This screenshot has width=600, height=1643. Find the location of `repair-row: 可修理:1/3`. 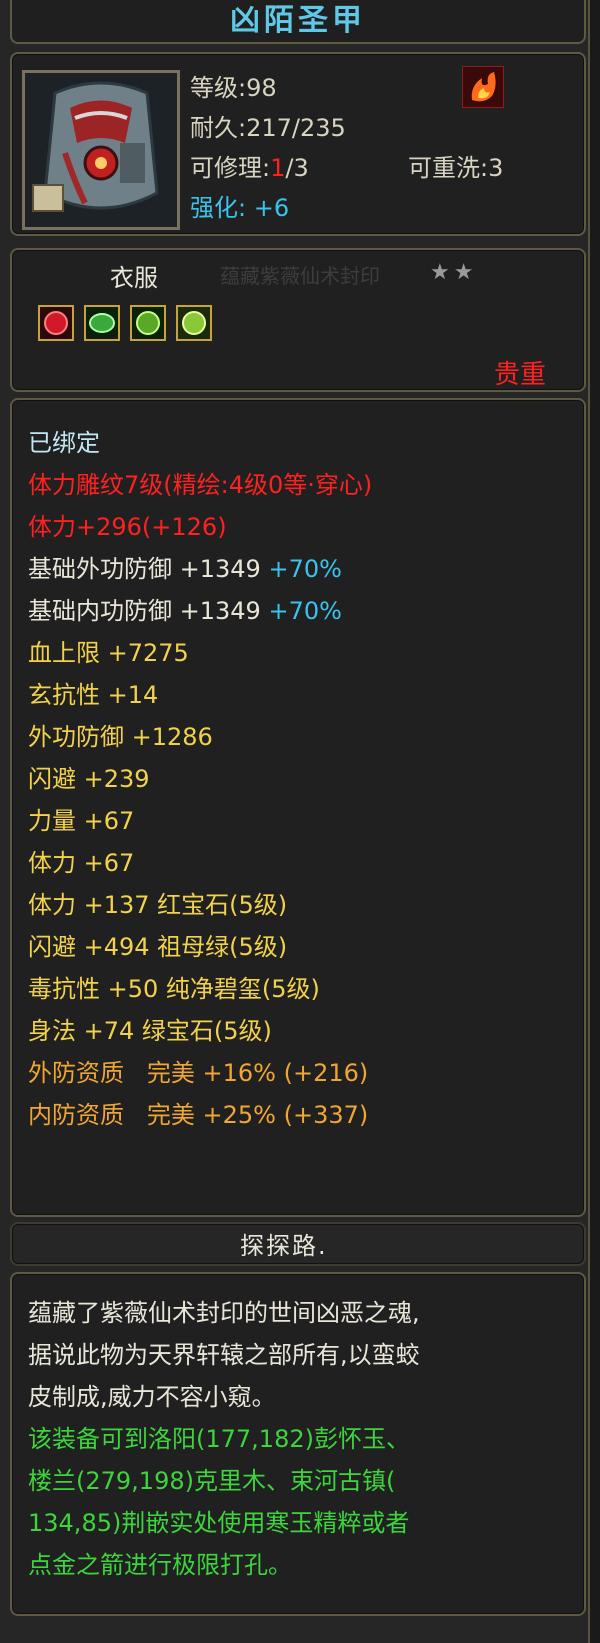

repair-row: 可修理:1/3 is located at coordinates (249, 165).